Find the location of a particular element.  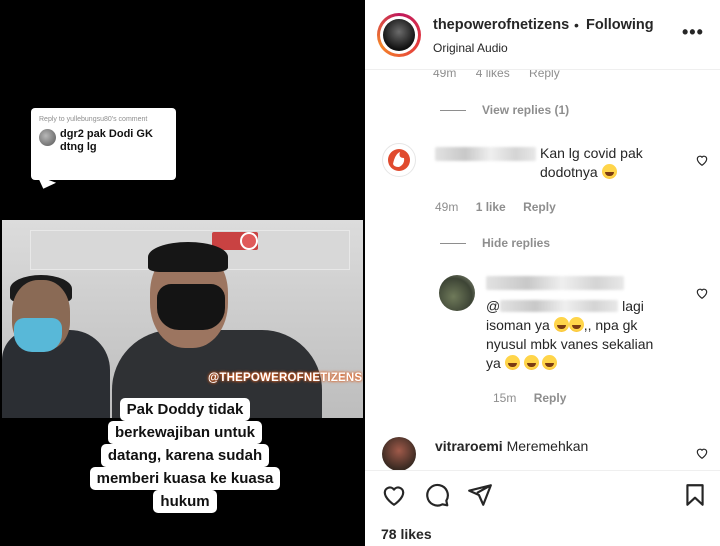

comment-line: vitraroemi Meremehkan is located at coordinates (511, 446).